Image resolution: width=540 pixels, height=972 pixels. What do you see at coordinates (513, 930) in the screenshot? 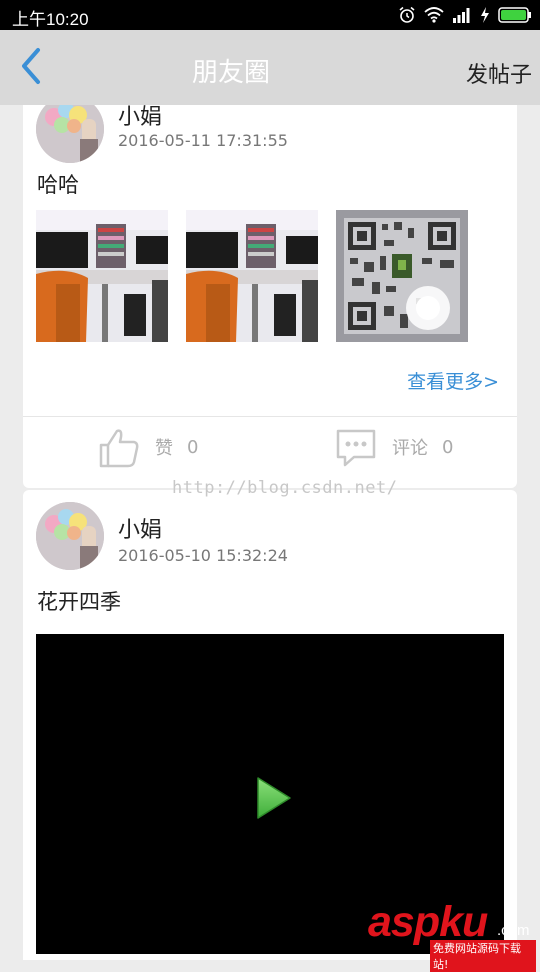
I see `watermark-brand-domain: .com` at bounding box center [513, 930].